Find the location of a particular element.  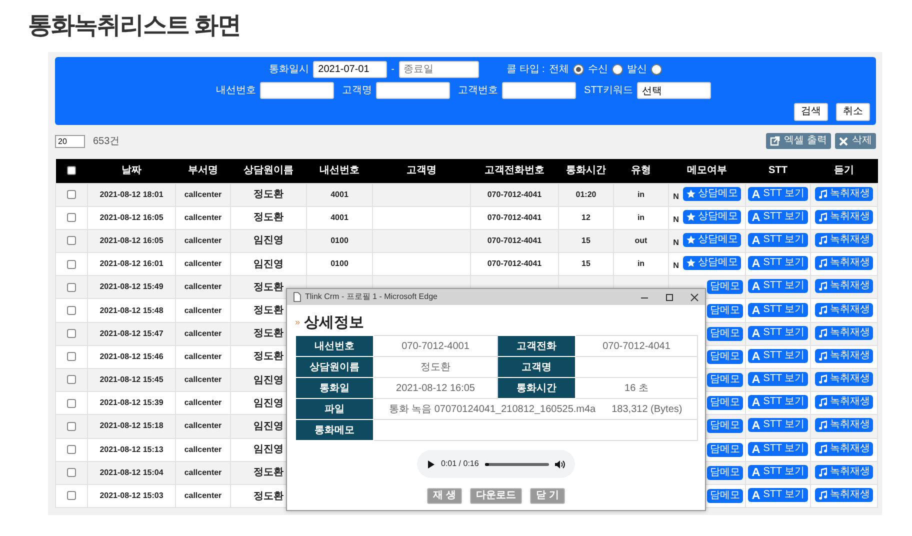

table-cell: 12 is located at coordinates (586, 217).